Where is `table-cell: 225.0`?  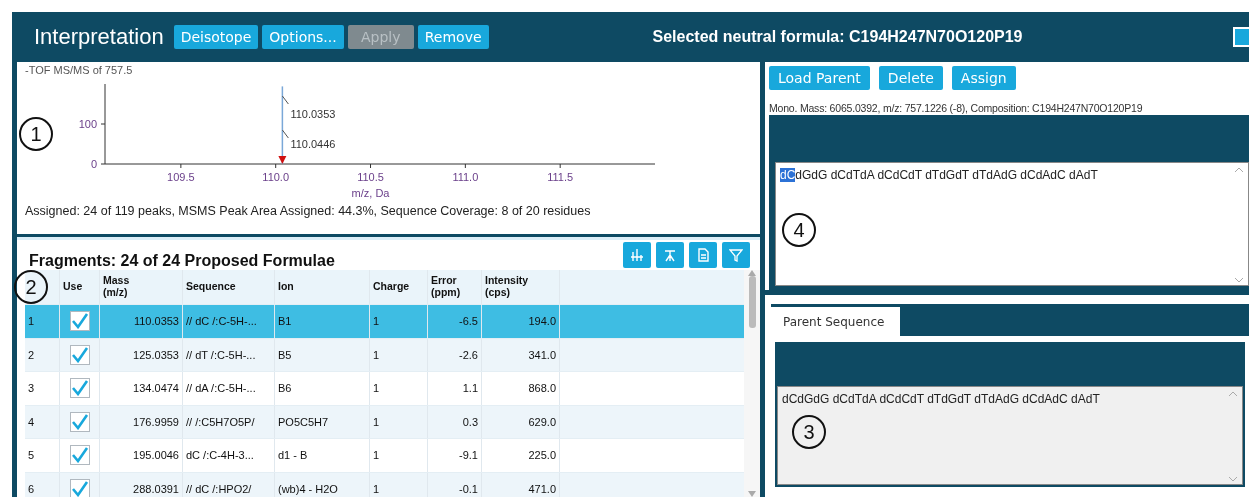 table-cell: 225.0 is located at coordinates (521, 455).